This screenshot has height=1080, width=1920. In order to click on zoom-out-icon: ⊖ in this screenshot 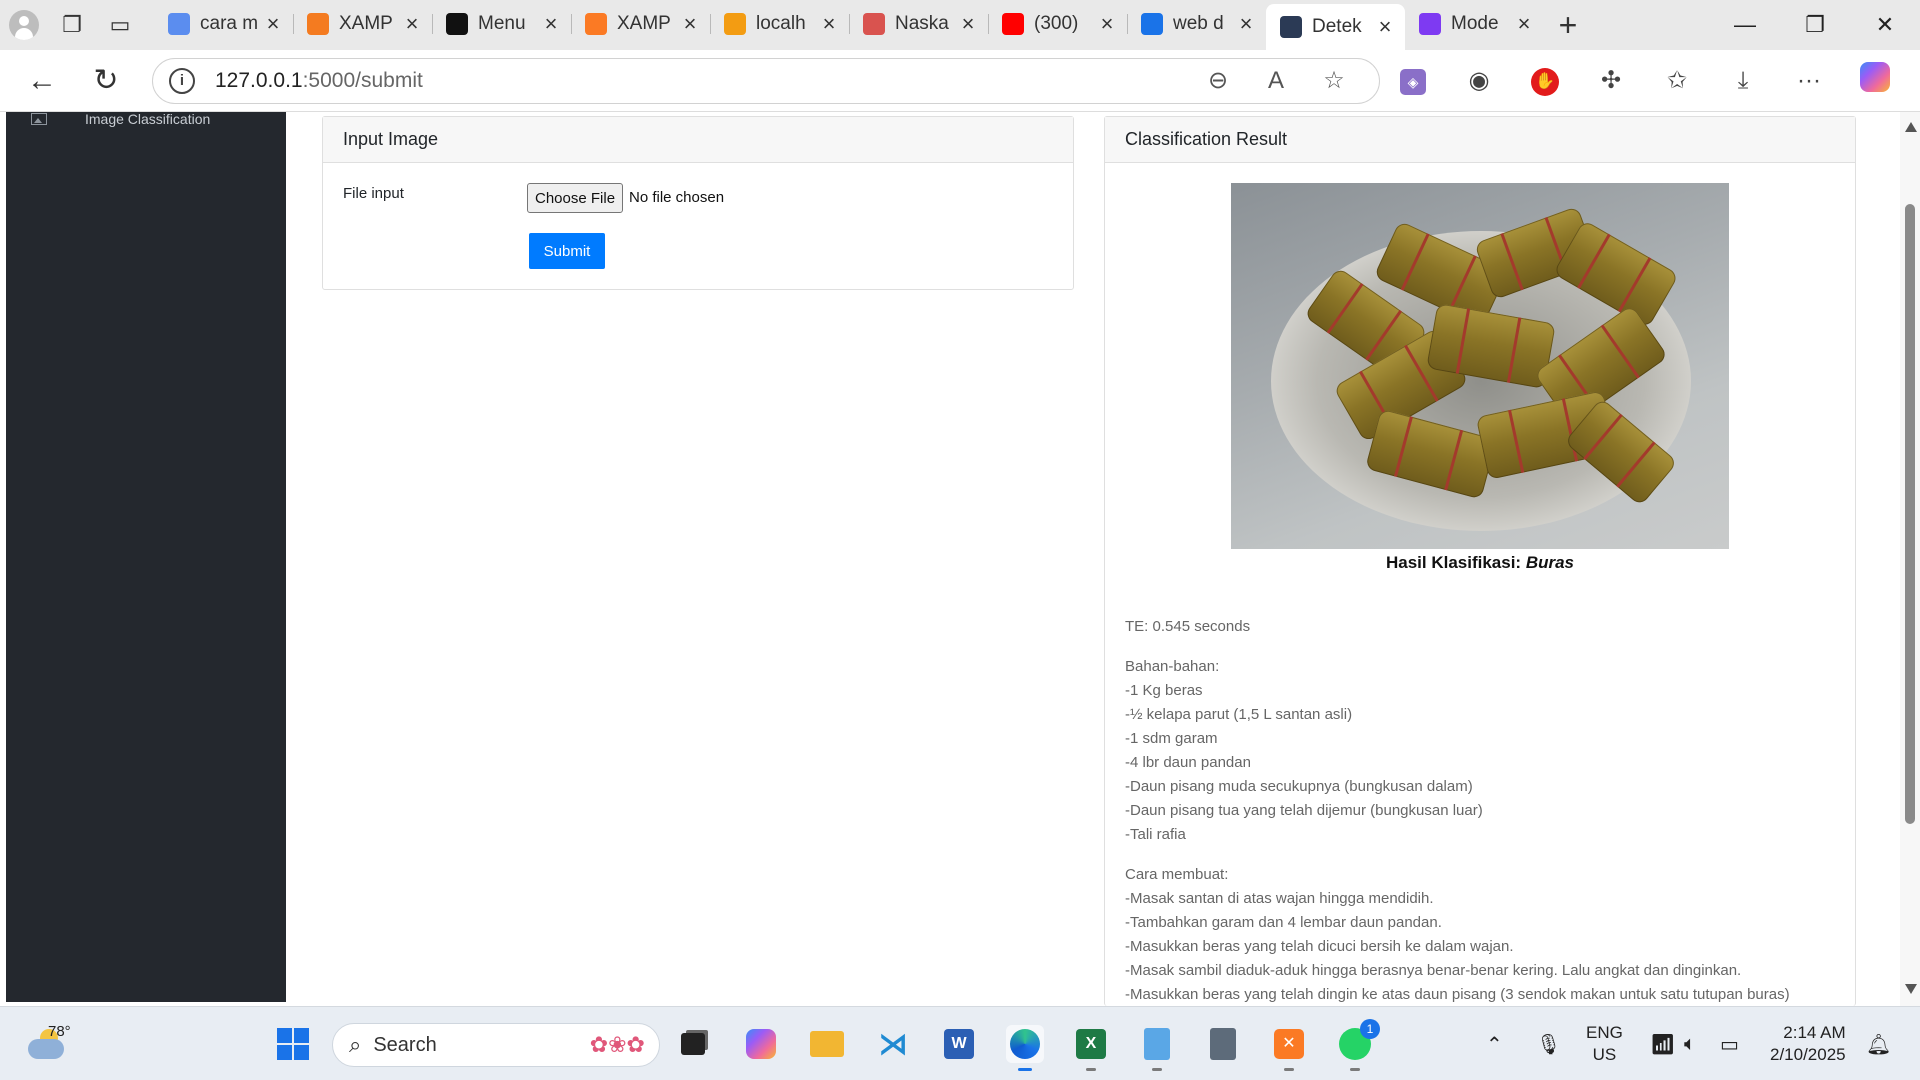, I will do `click(1218, 80)`.